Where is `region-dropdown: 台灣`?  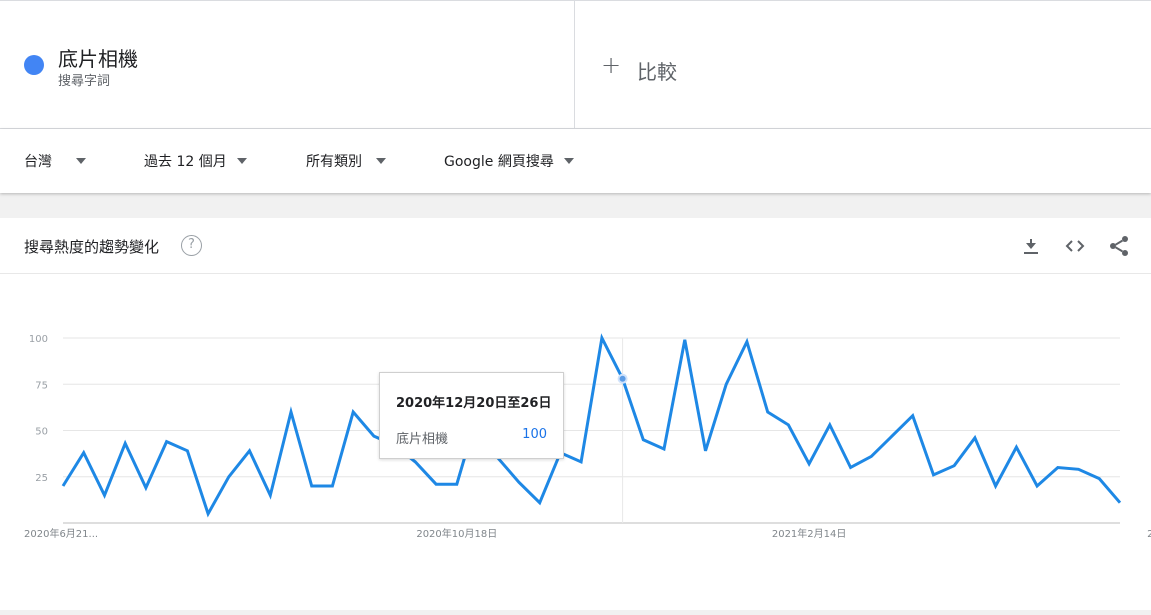
region-dropdown: 台灣 is located at coordinates (55, 161).